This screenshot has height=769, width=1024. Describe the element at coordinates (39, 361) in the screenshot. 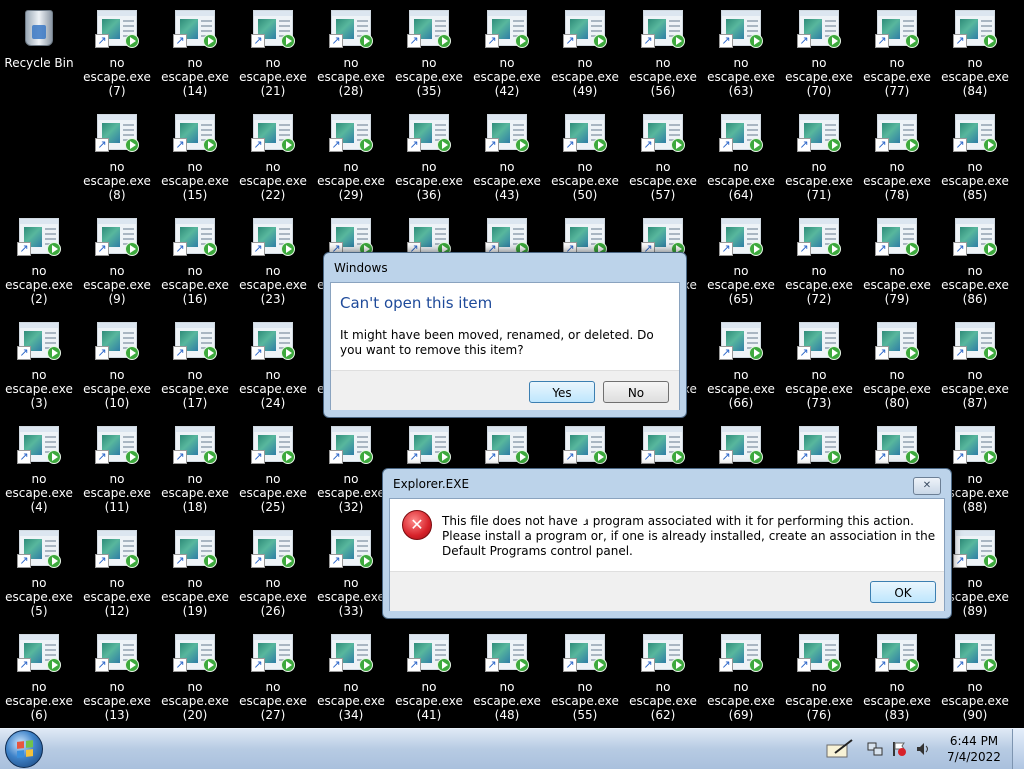

I see `exe-shortcut-icon: ↗ no escape.exe (3)` at that location.